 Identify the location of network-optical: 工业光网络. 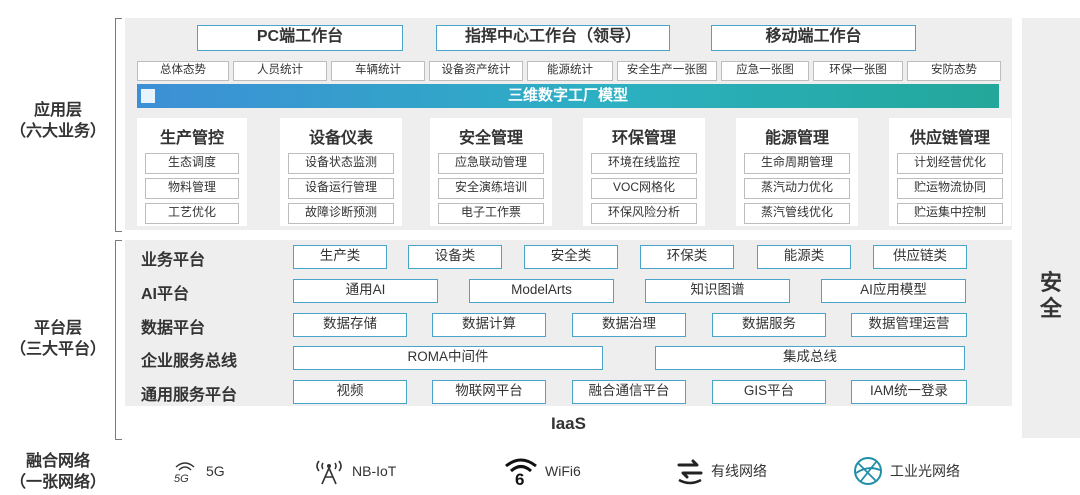
(906, 471).